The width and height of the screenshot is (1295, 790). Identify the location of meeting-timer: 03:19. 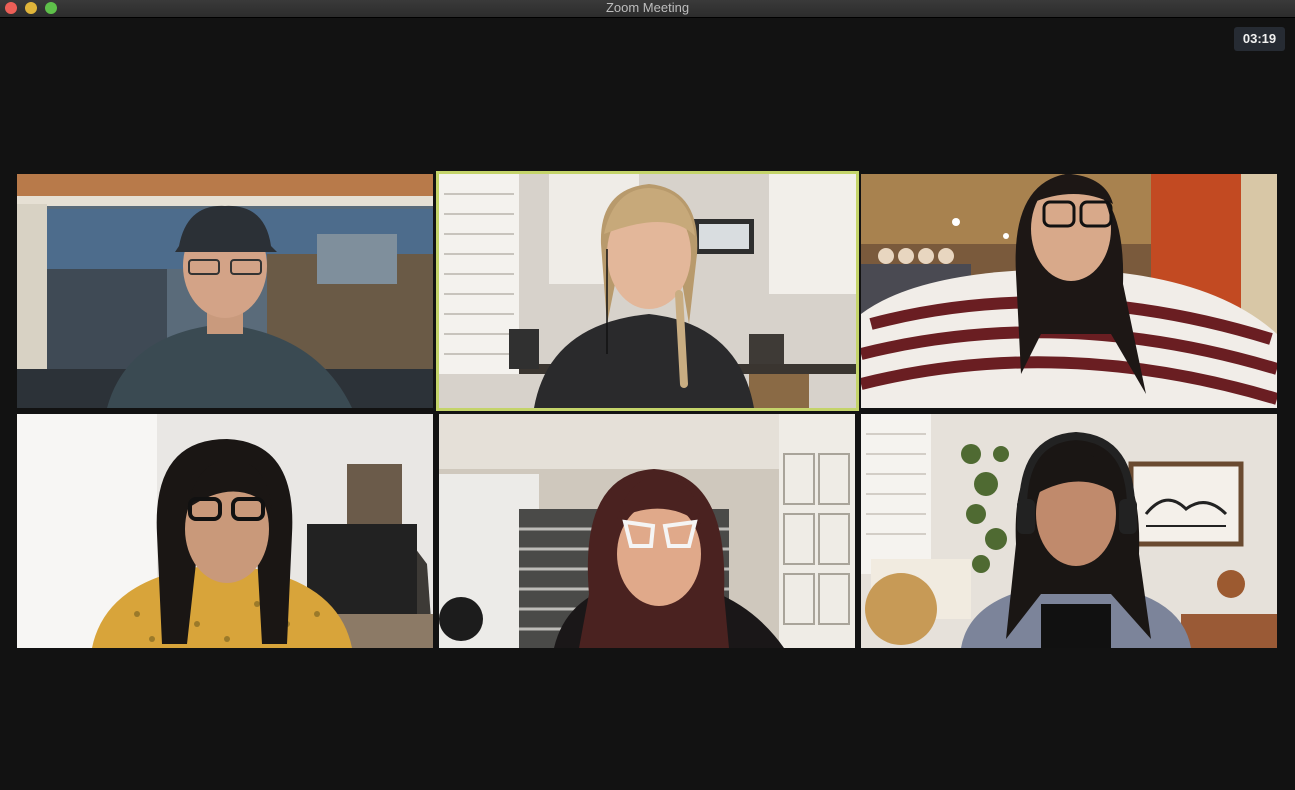
(1259, 39).